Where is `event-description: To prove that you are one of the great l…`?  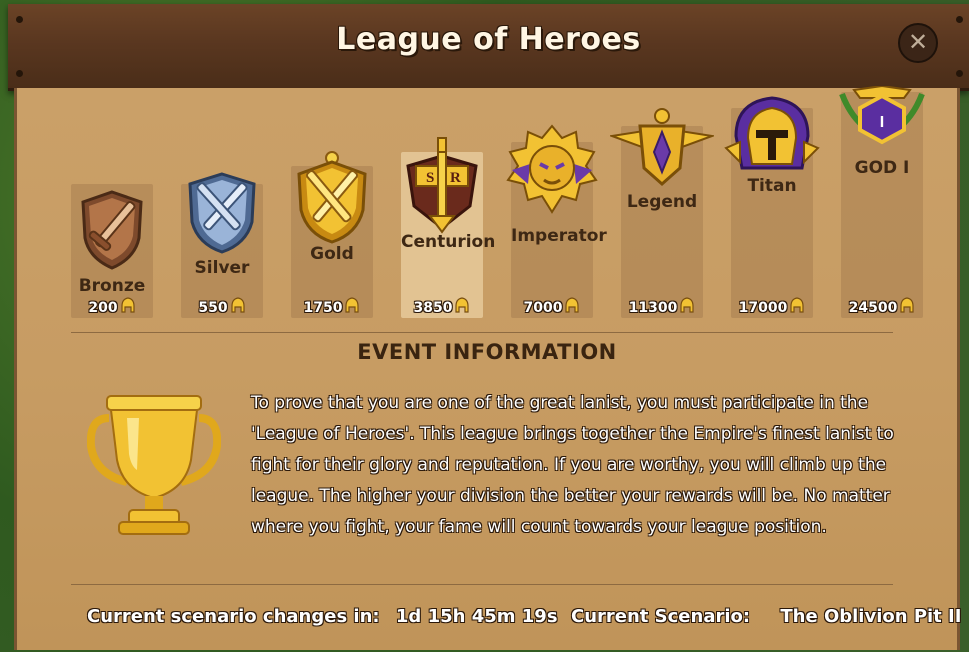 event-description: To prove that you are one of the great l… is located at coordinates (572, 465).